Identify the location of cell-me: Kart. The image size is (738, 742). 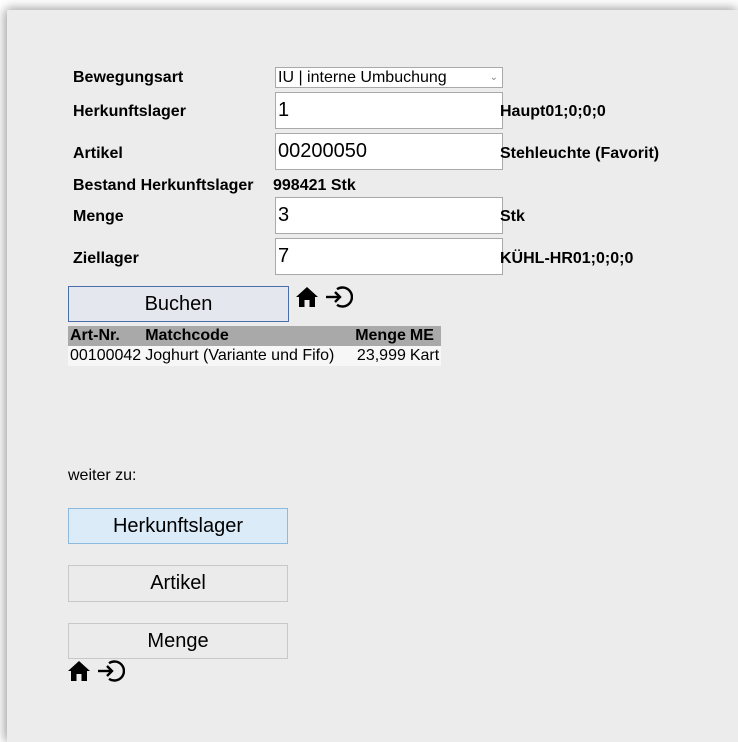
(424, 356).